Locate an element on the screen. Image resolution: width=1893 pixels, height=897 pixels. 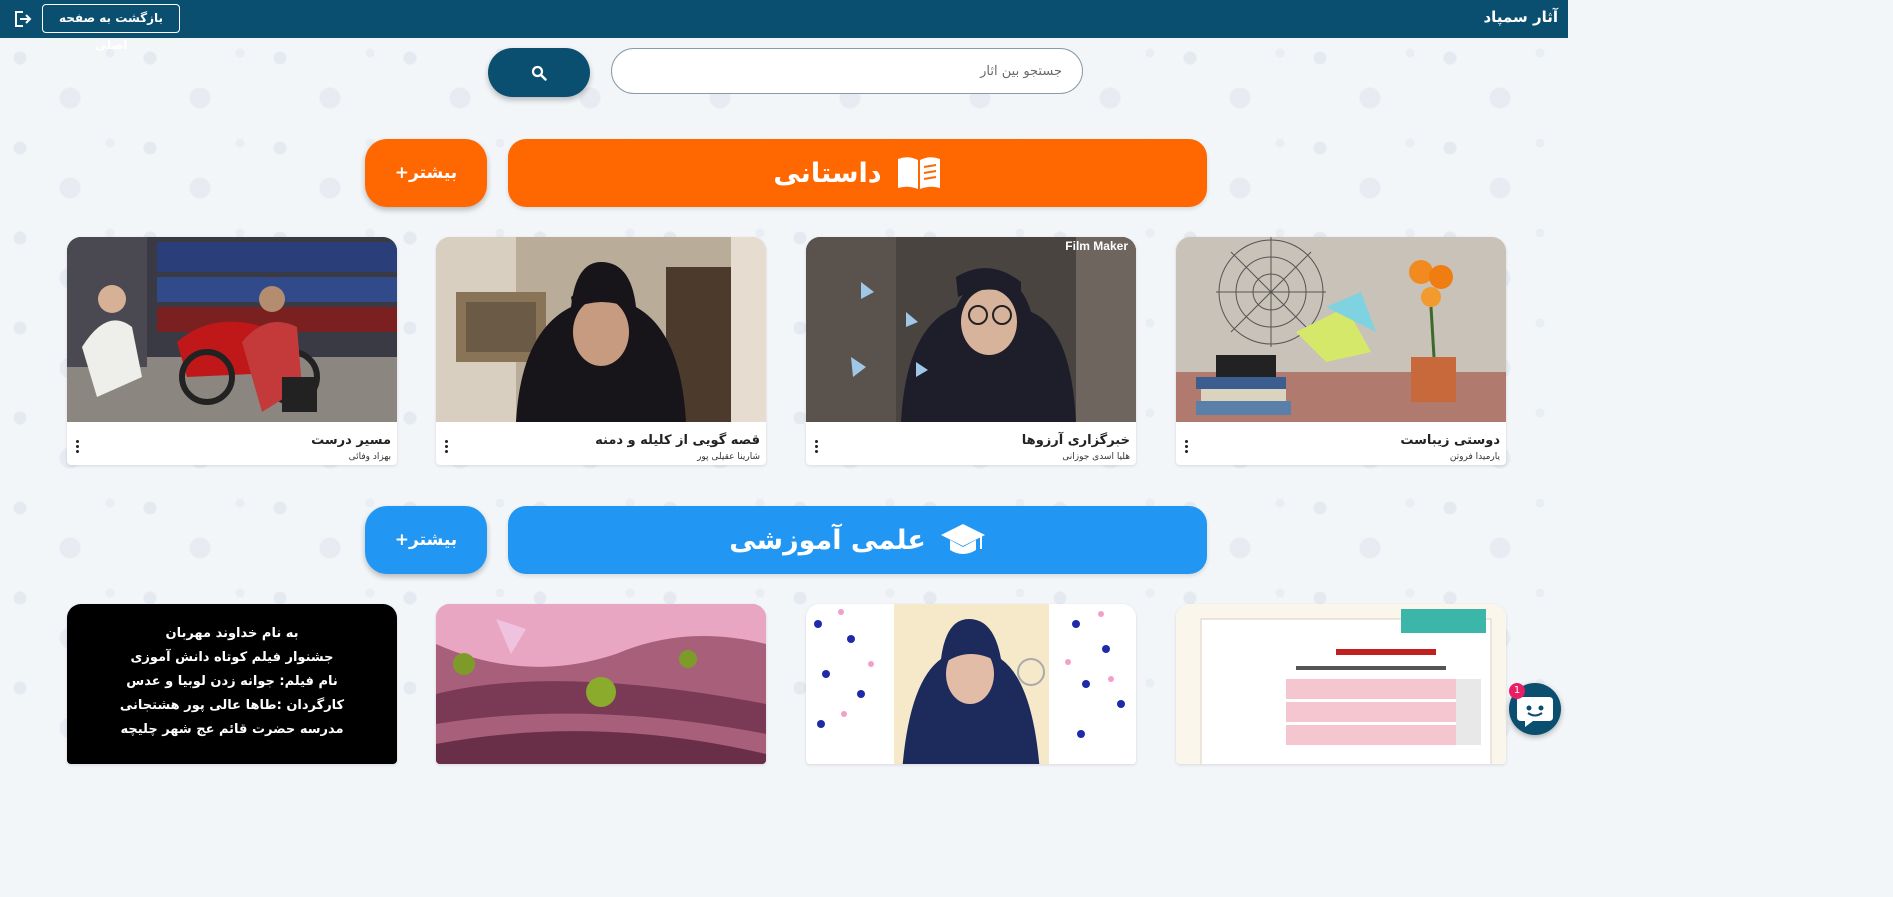
video-thumbnail: Film Maker is located at coordinates (971, 329).